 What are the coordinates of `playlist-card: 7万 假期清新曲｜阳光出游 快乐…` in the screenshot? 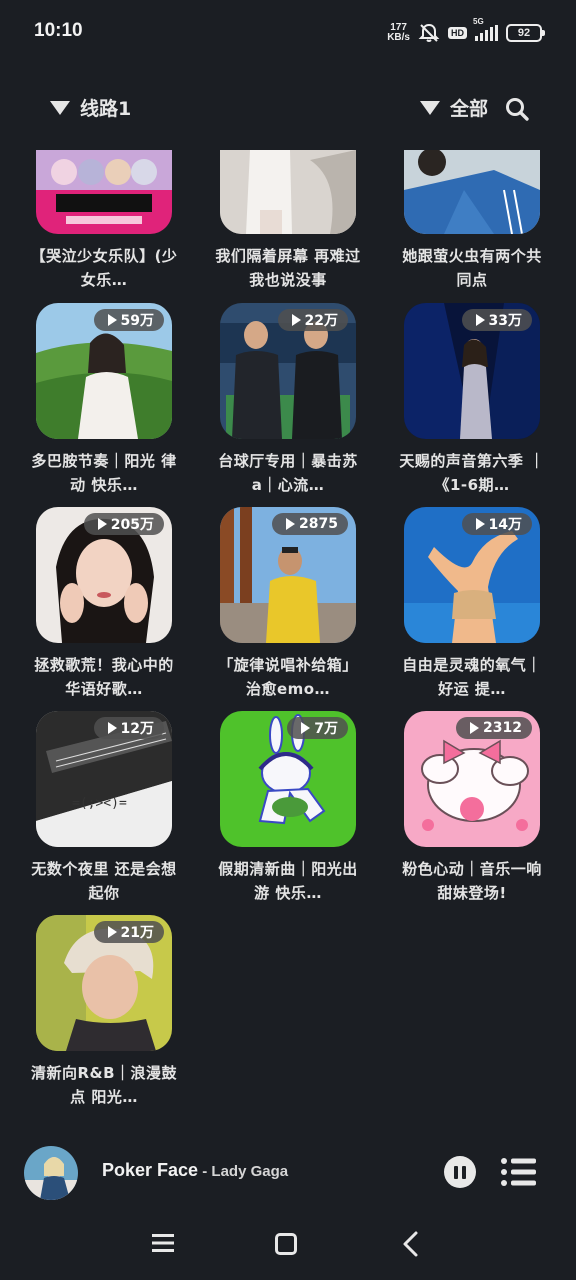 It's located at (287, 808).